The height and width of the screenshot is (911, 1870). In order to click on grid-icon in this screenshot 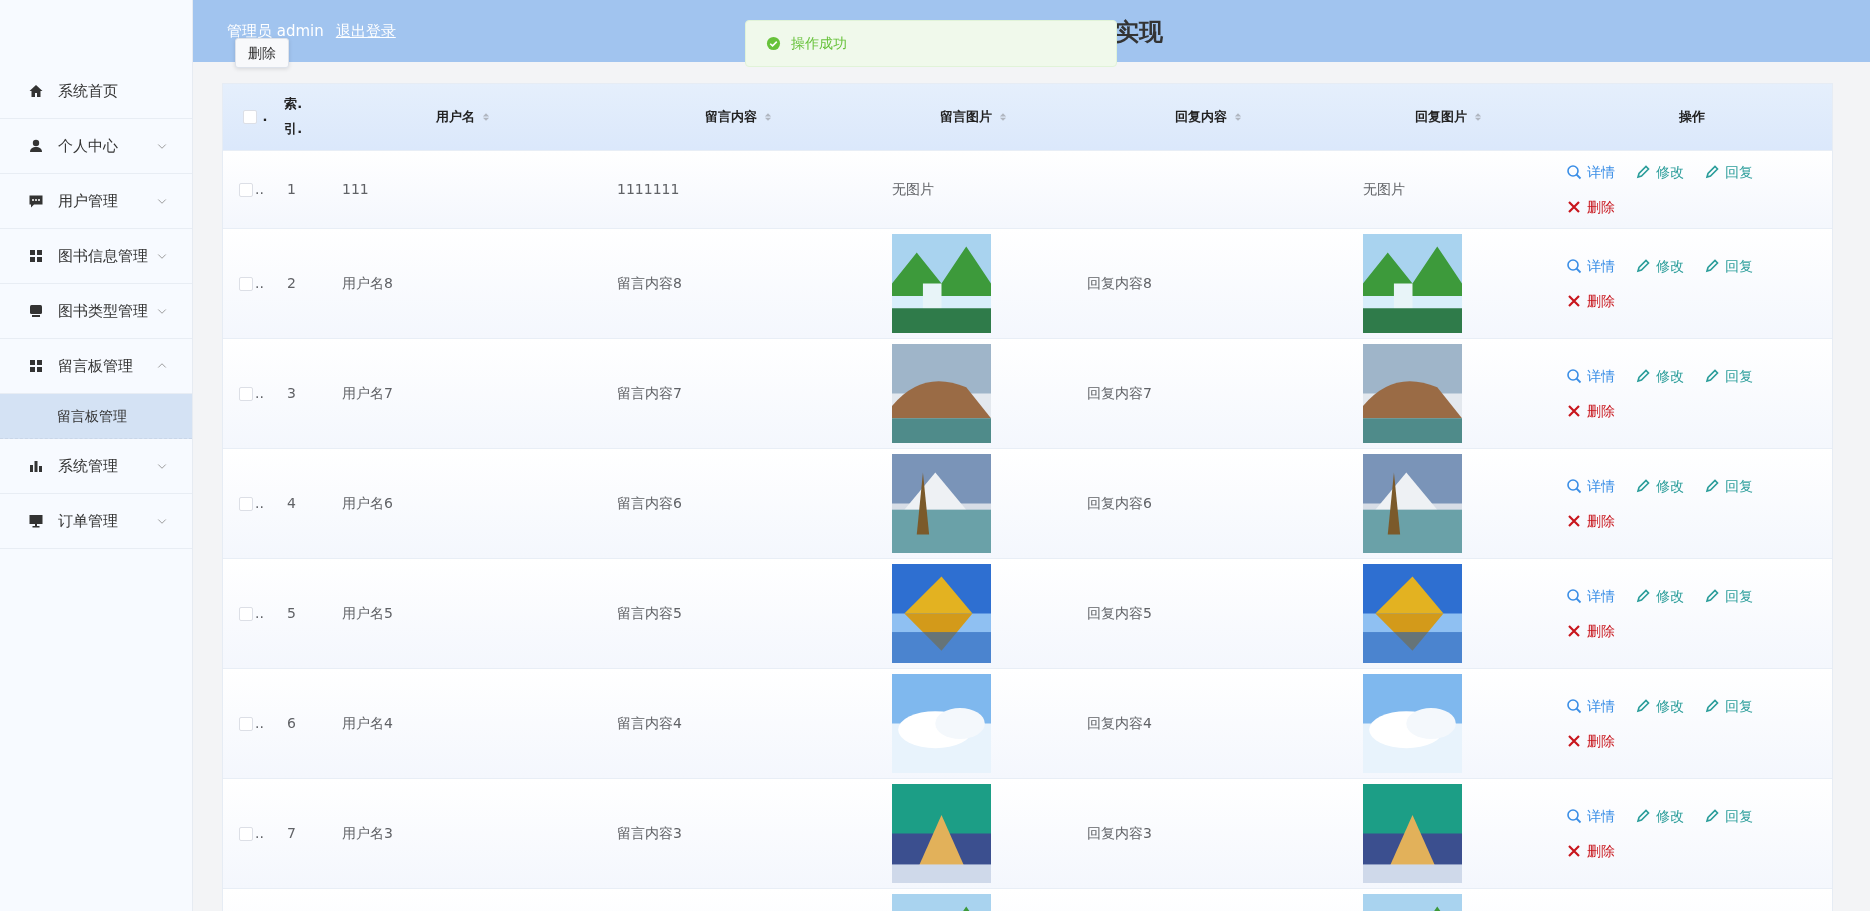, I will do `click(36, 256)`.